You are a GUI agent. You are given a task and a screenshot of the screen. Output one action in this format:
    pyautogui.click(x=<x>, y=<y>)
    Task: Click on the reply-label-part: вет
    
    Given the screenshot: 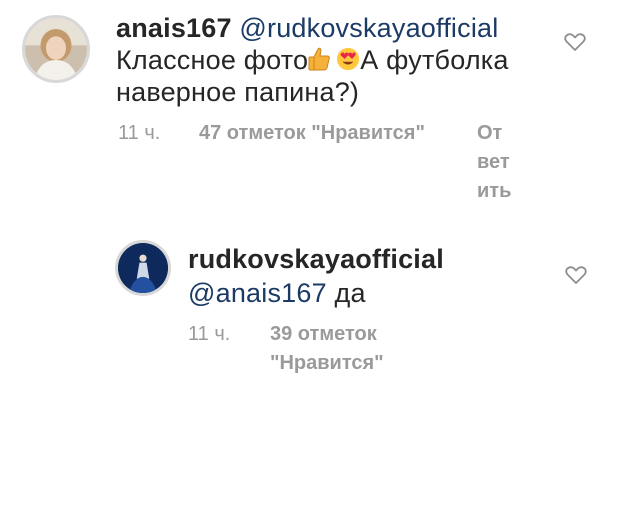 What is the action you would take?
    pyautogui.click(x=493, y=162)
    